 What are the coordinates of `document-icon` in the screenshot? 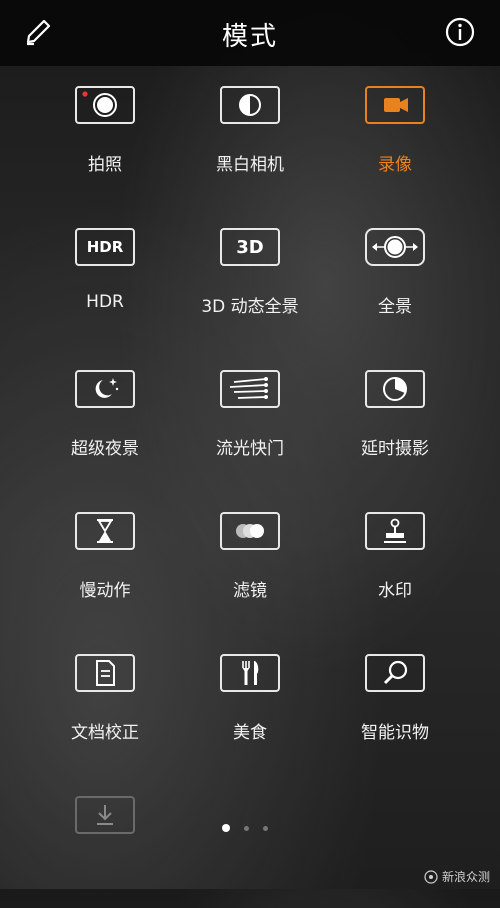 It's located at (105, 673).